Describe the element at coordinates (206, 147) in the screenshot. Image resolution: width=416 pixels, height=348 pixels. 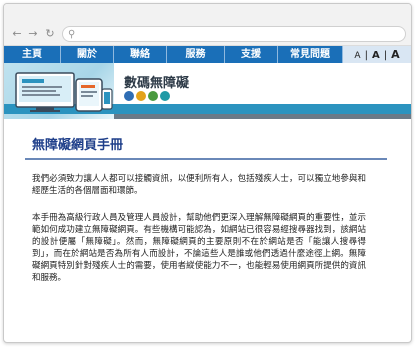
I see `page-title: 無障礙網頁手冊` at that location.